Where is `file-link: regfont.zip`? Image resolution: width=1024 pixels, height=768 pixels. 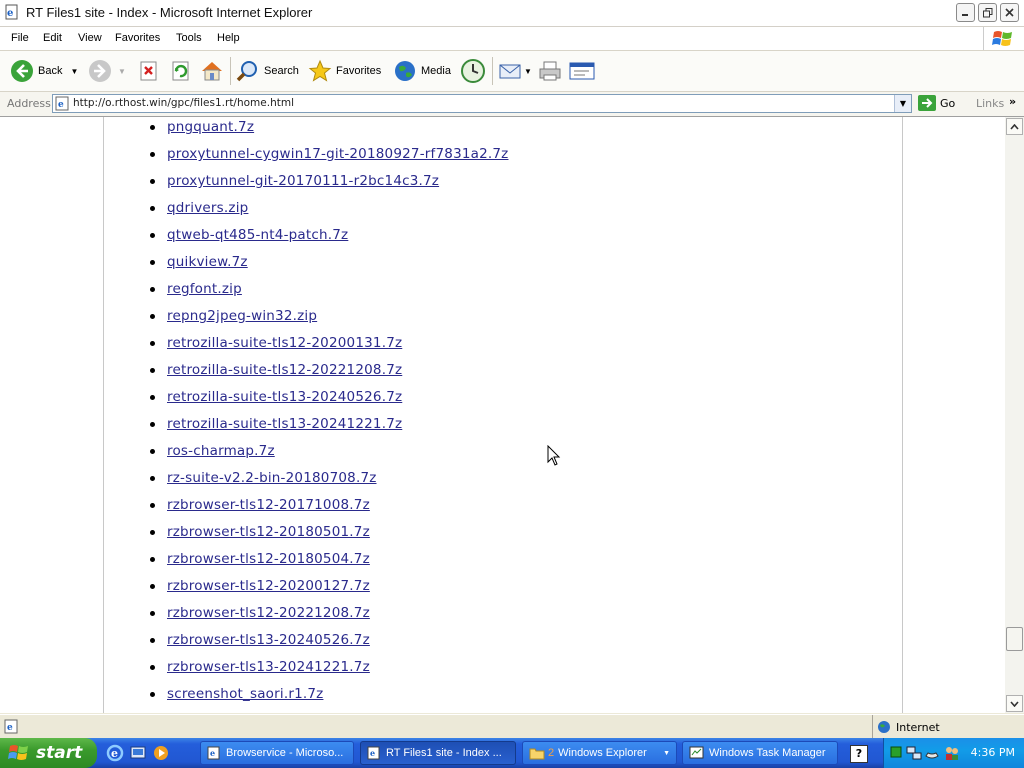 file-link: regfont.zip is located at coordinates (204, 289).